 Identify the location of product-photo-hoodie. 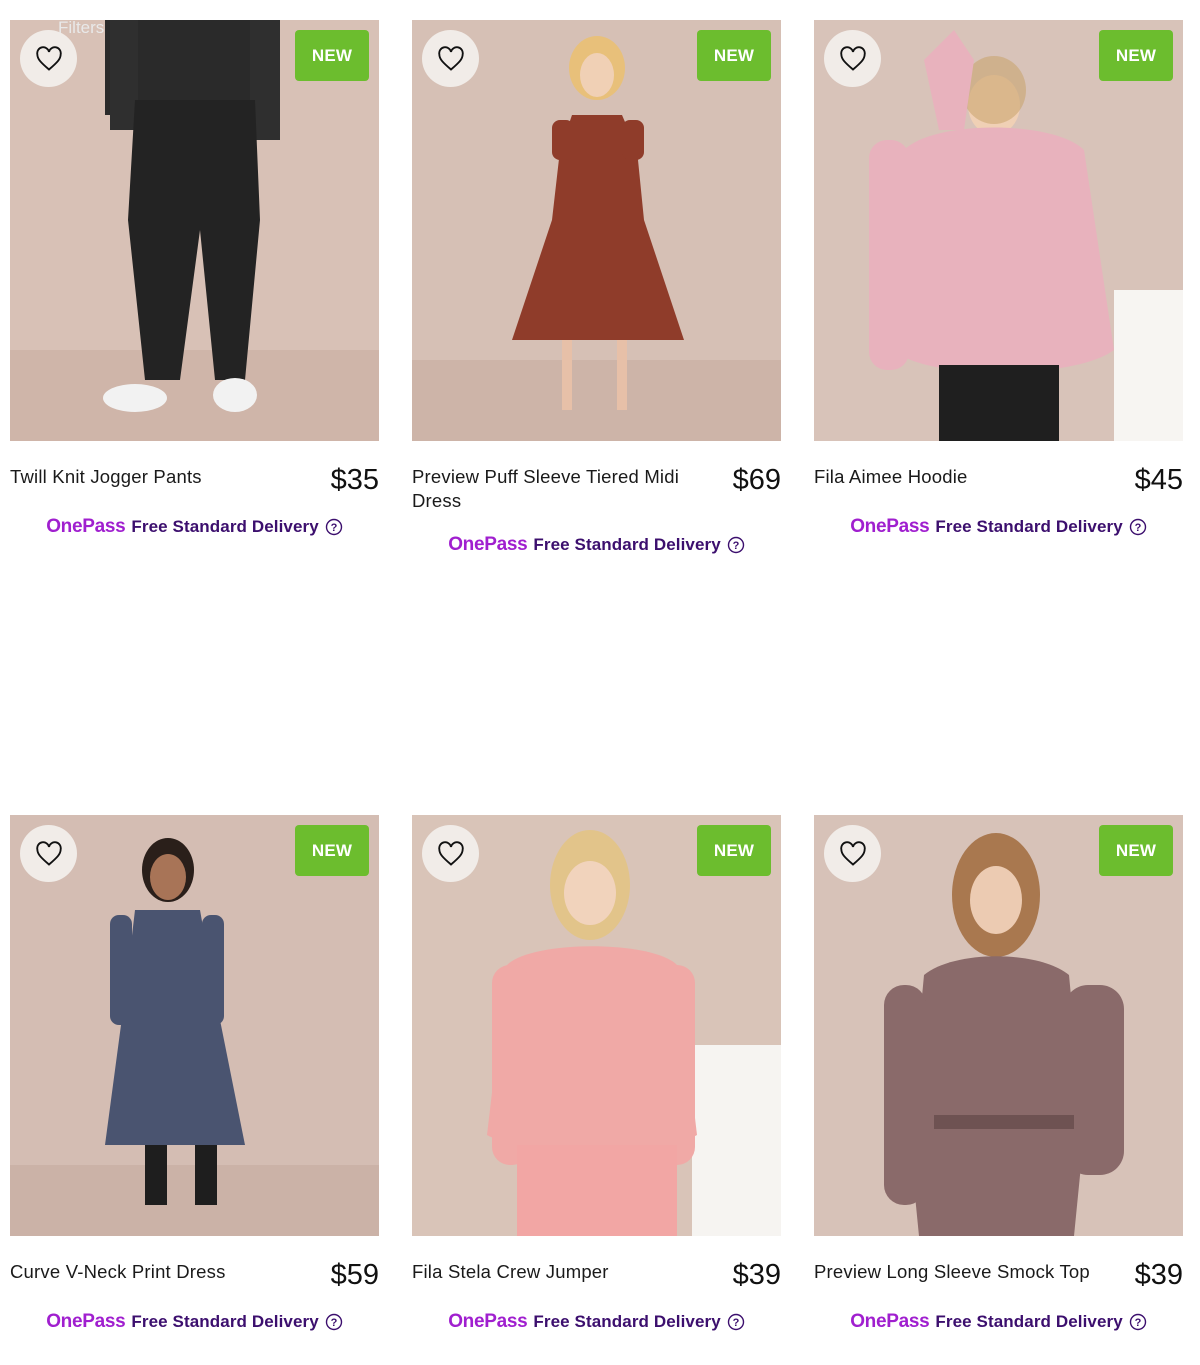
(998, 230).